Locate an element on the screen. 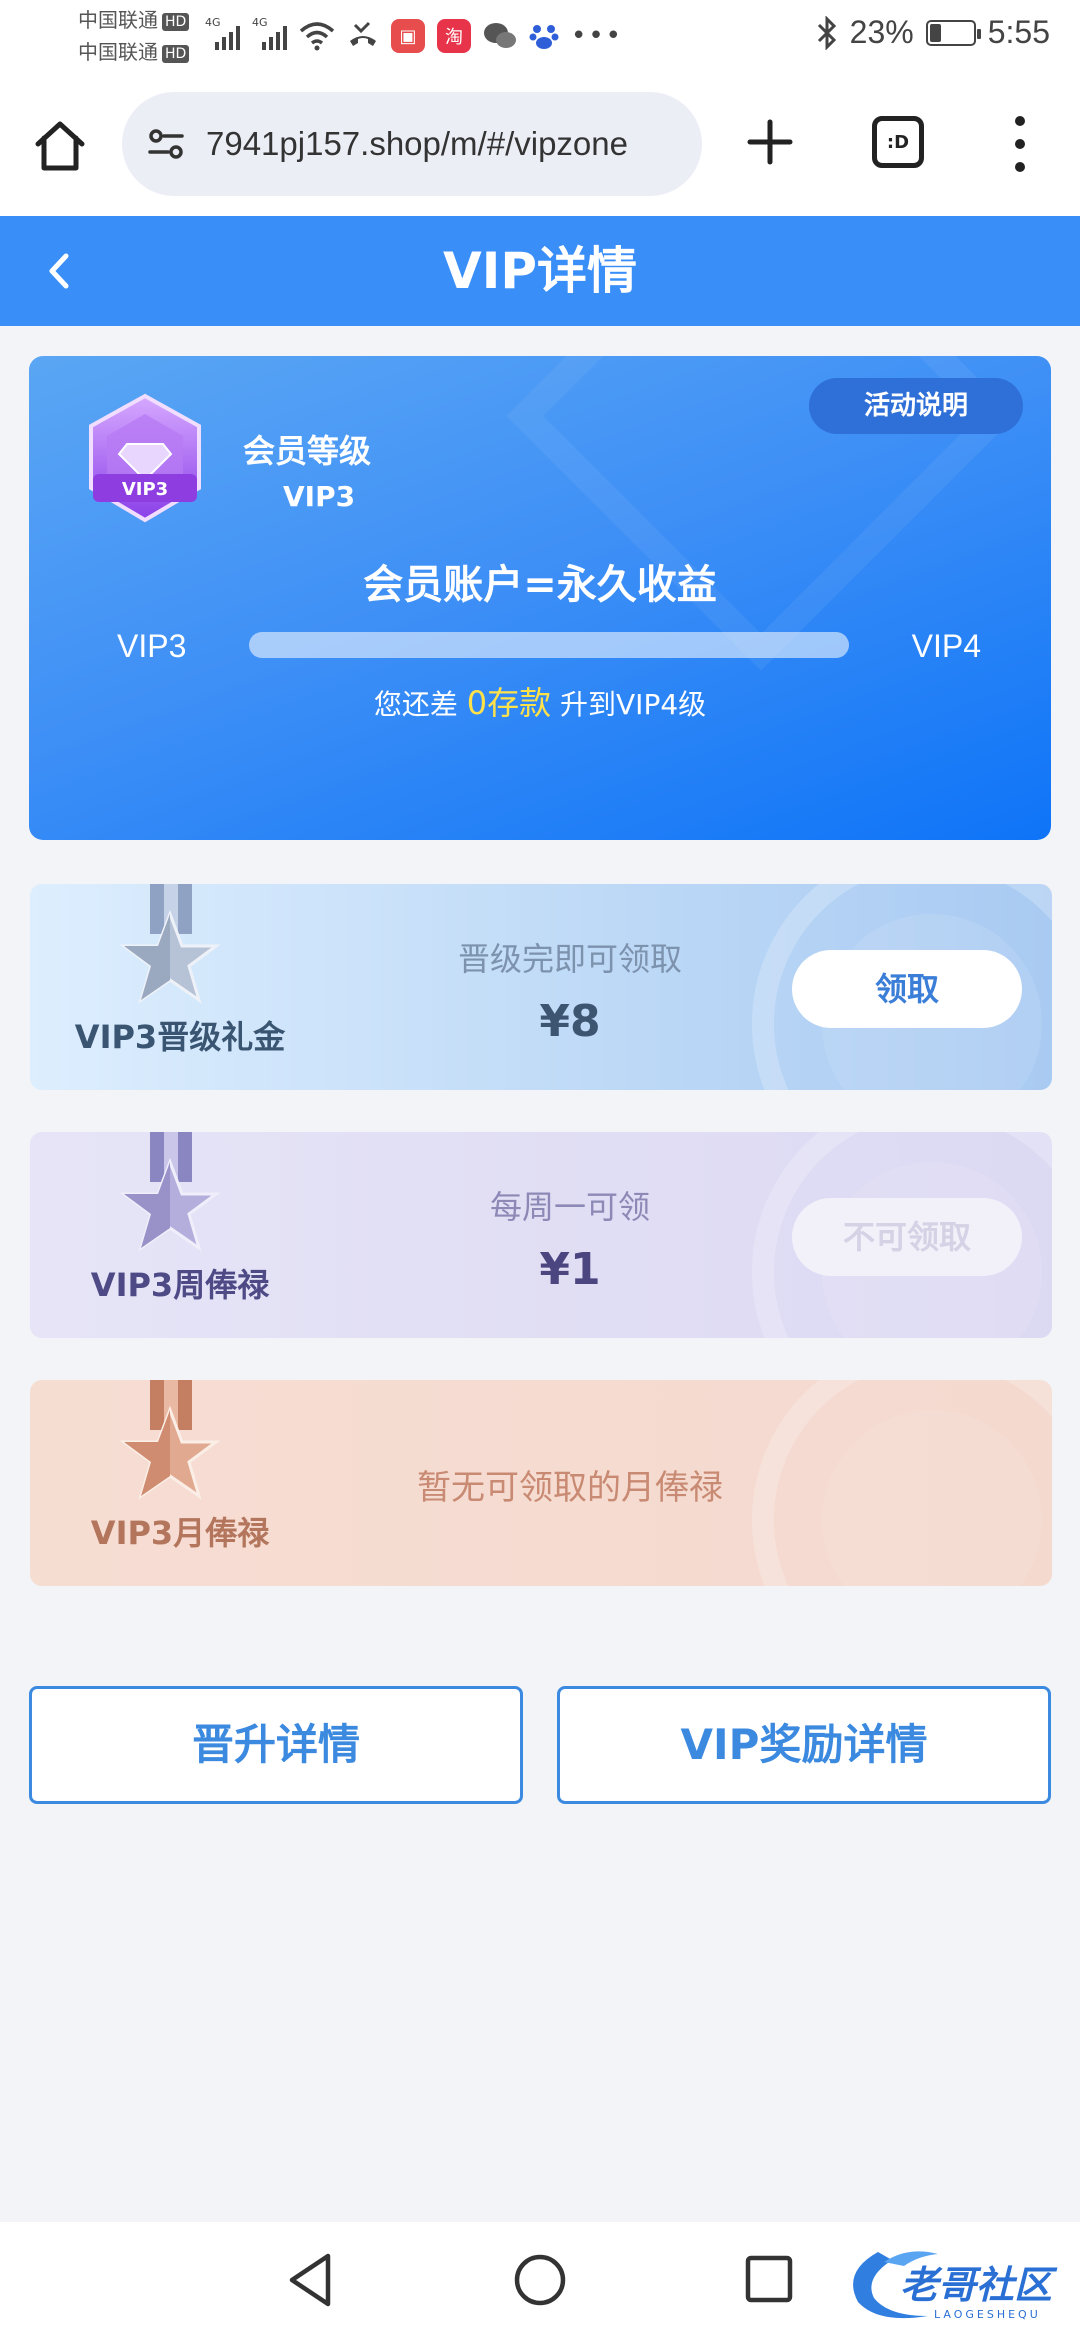 The image size is (1080, 2340). monthly-salary-card: VIP3月俸禄 暂无可领取的月俸禄 is located at coordinates (541, 1483).